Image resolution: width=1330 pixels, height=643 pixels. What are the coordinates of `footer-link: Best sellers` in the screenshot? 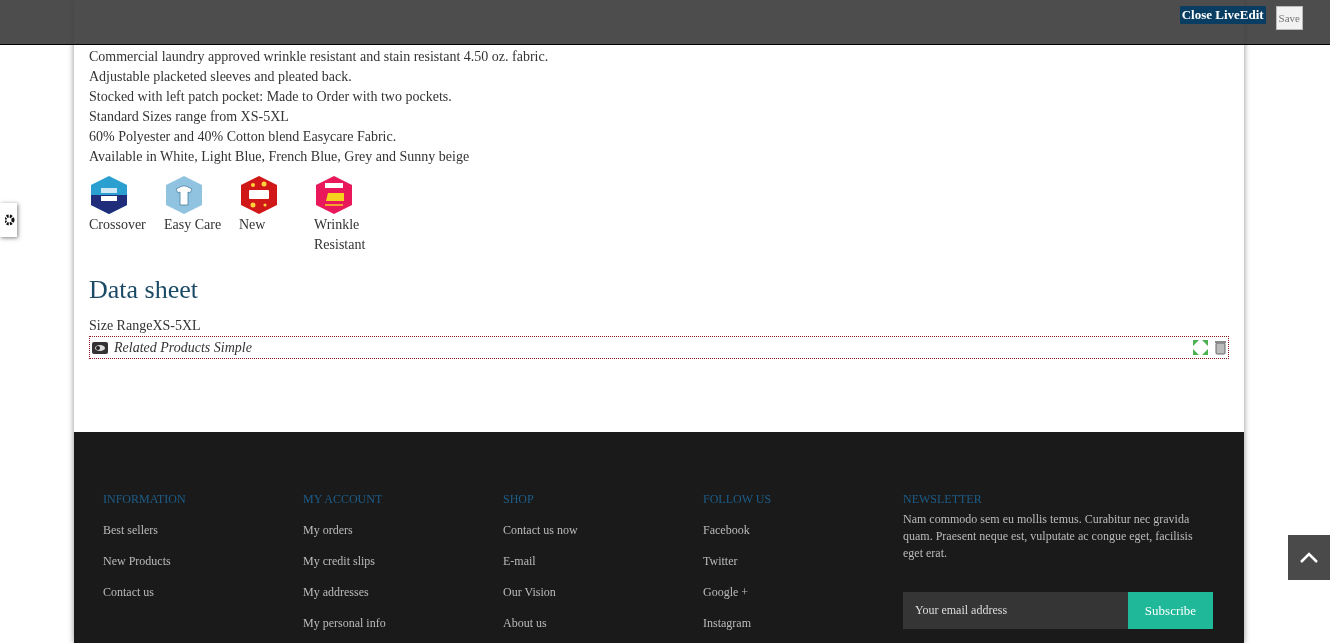 It's located at (203, 530).